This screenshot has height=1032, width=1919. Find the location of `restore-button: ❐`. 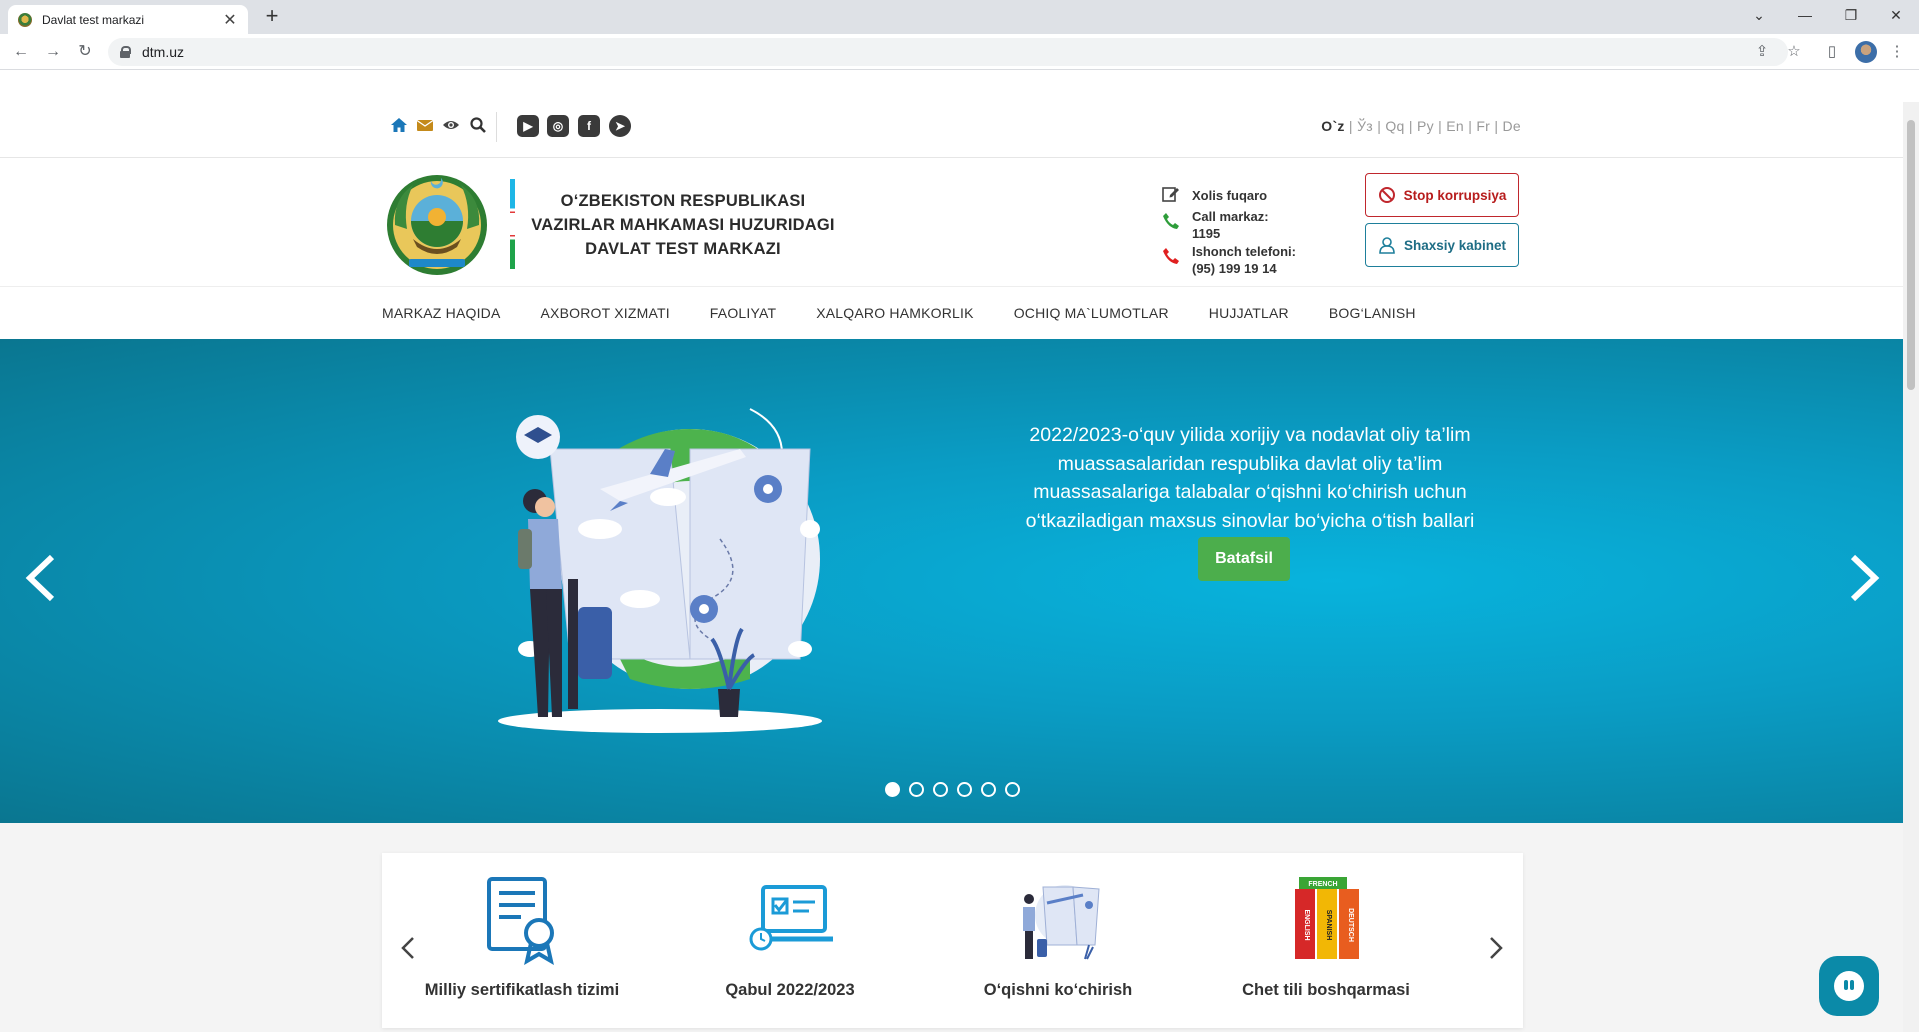

restore-button: ❐ is located at coordinates (1851, 15).